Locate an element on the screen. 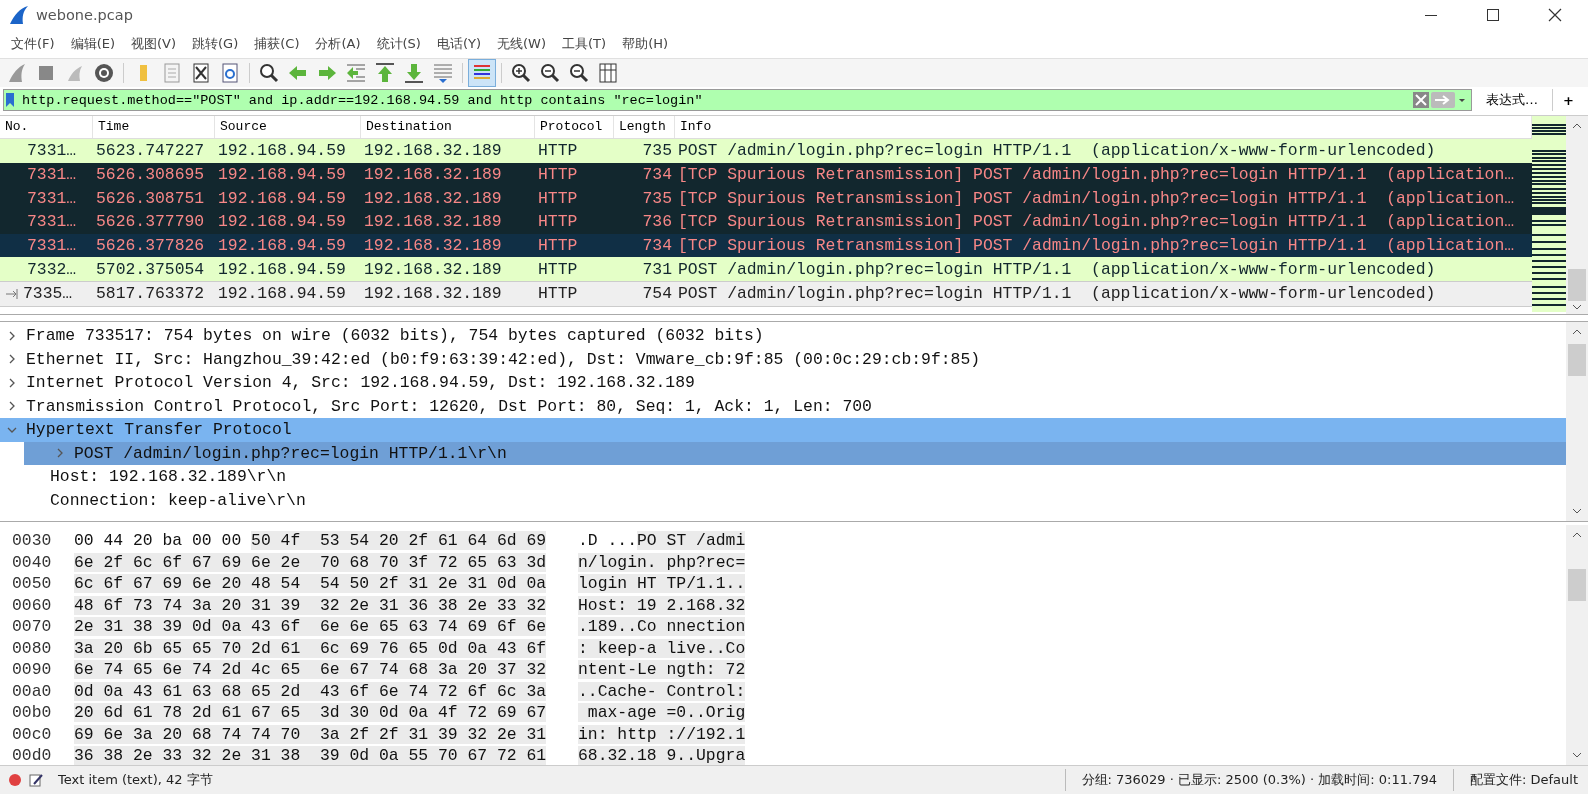  table-cell-text: 5626.308751 is located at coordinates (150, 198).